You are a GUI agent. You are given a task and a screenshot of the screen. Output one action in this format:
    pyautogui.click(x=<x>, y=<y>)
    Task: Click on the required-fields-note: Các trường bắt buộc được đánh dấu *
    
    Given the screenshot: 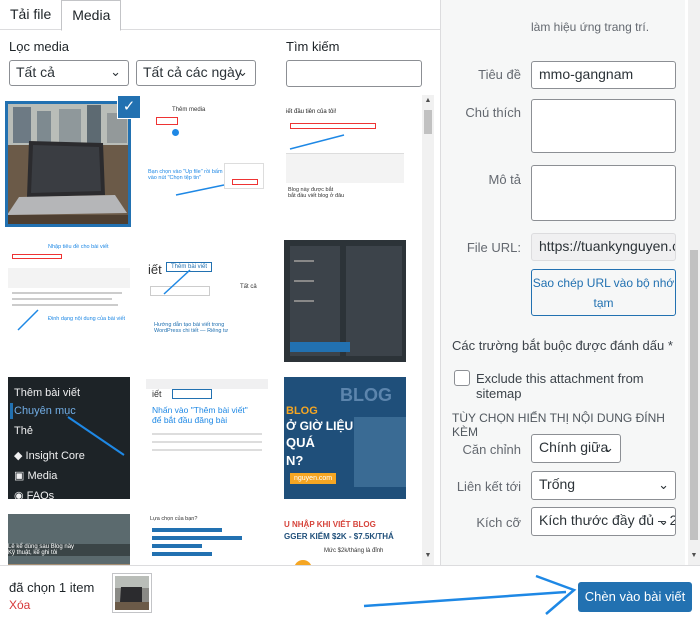 What is the action you would take?
    pyautogui.click(x=562, y=345)
    